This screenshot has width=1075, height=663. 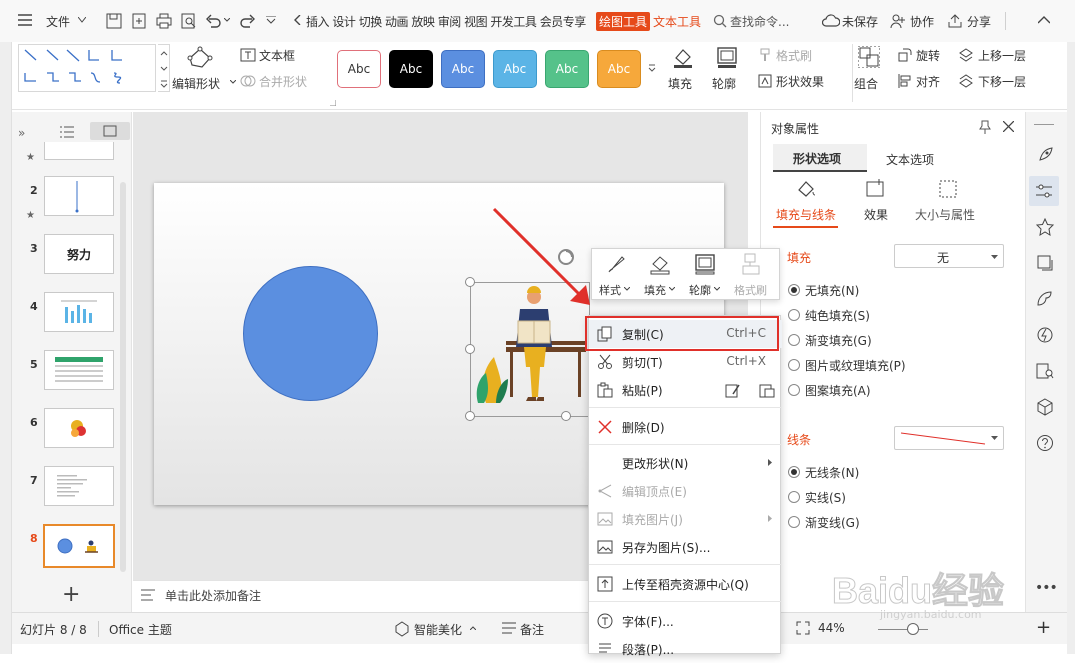 What do you see at coordinates (985, 127) in the screenshot?
I see `pin-icon` at bounding box center [985, 127].